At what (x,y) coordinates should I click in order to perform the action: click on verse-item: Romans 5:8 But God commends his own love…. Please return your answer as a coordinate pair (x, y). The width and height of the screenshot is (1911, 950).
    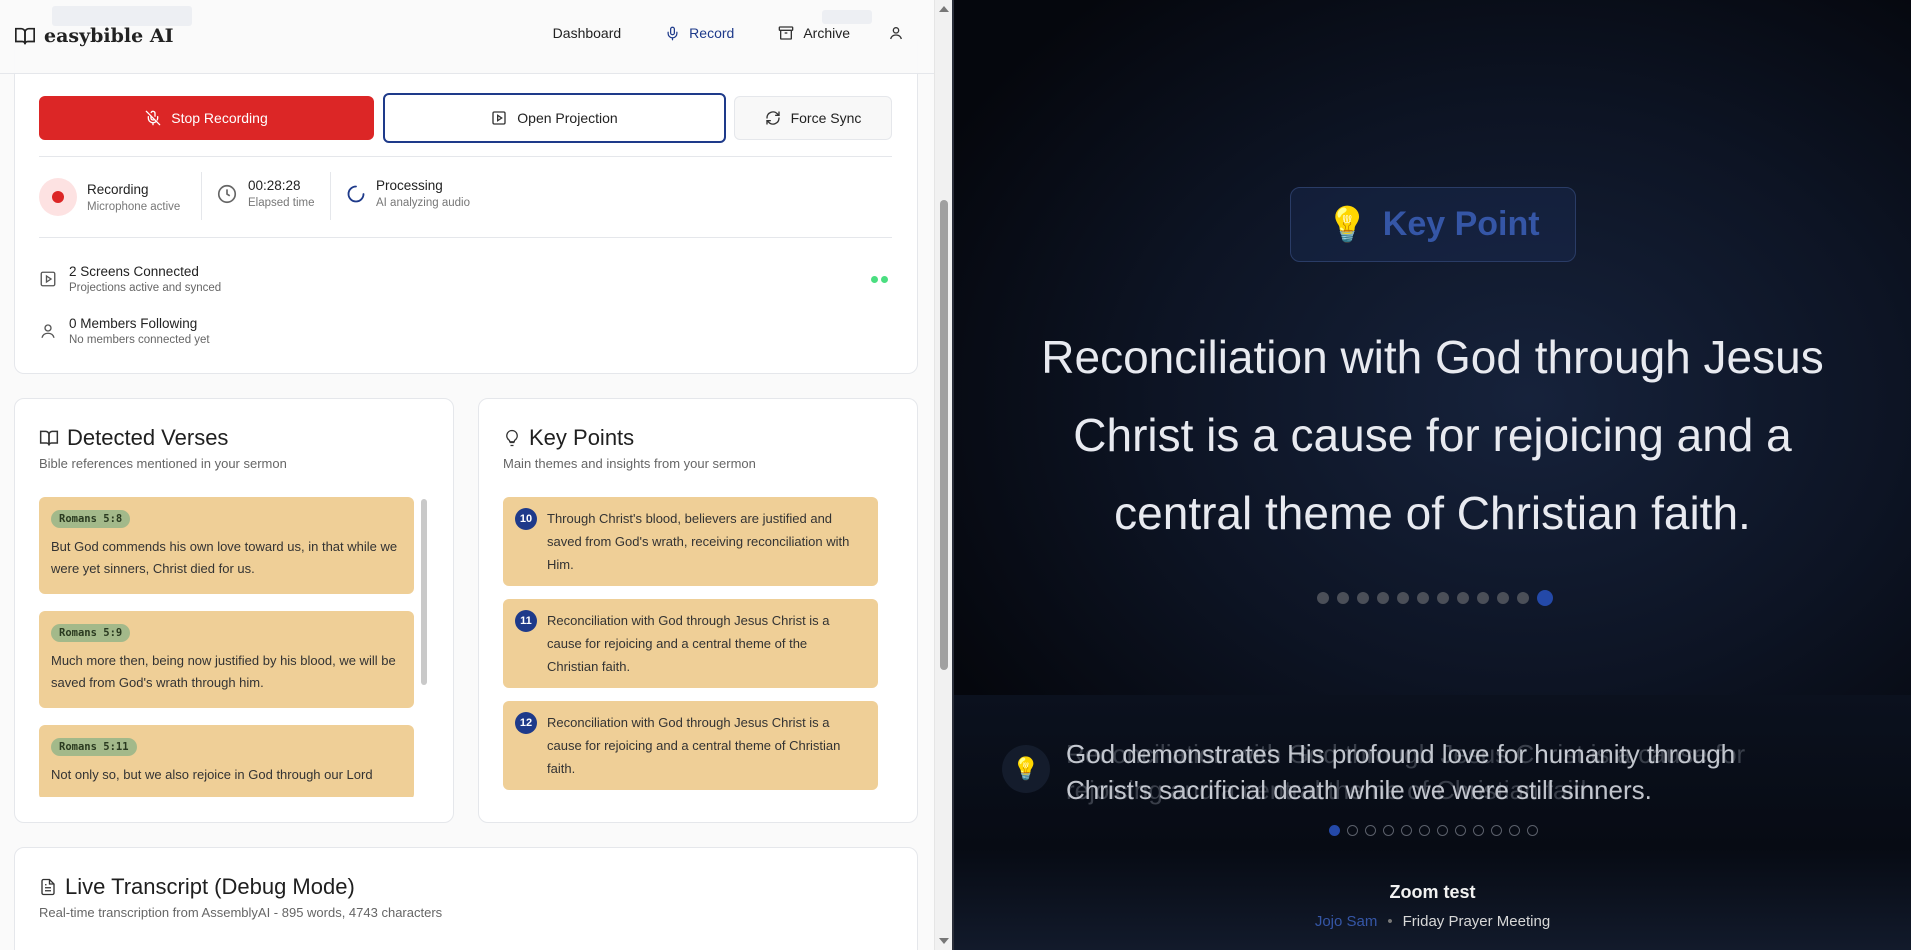
    Looking at the image, I should click on (226, 545).